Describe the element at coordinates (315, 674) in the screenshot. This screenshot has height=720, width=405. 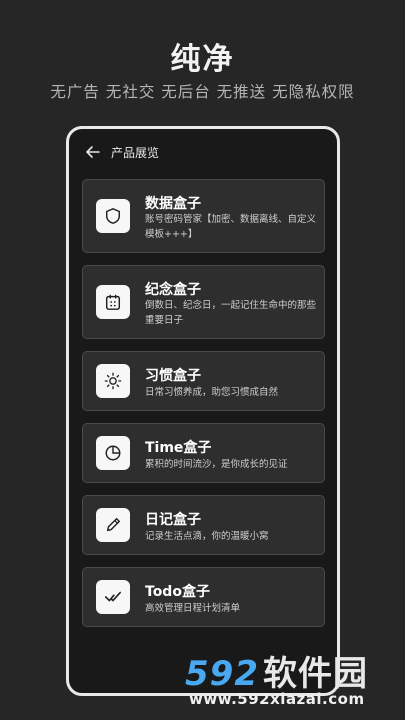
I see `watermark-logo-text: 软件园` at that location.